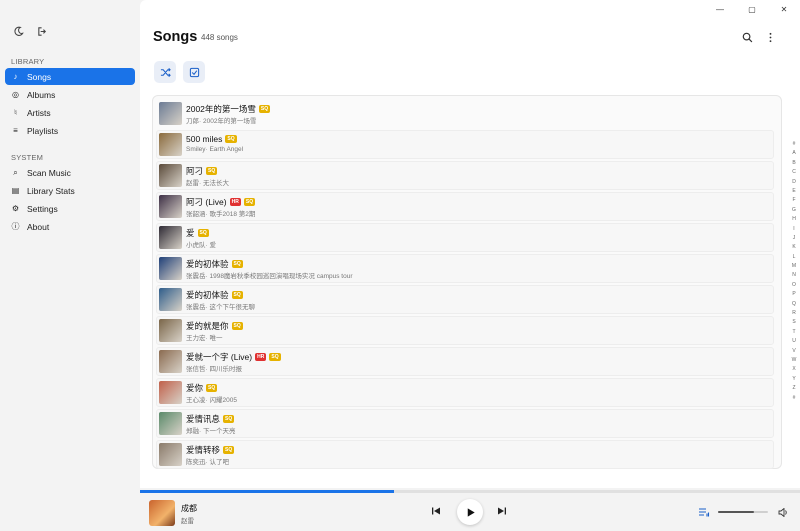 The image size is (800, 531). Describe the element at coordinates (70, 94) in the screenshot. I see `sidebar-item-albums: ◎ Albums` at that location.